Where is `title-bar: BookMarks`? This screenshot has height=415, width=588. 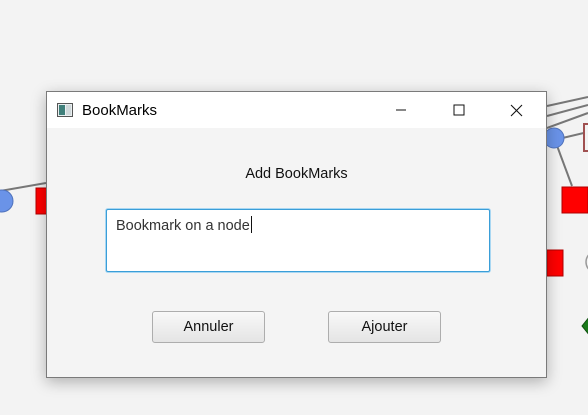 title-bar: BookMarks is located at coordinates (296, 110).